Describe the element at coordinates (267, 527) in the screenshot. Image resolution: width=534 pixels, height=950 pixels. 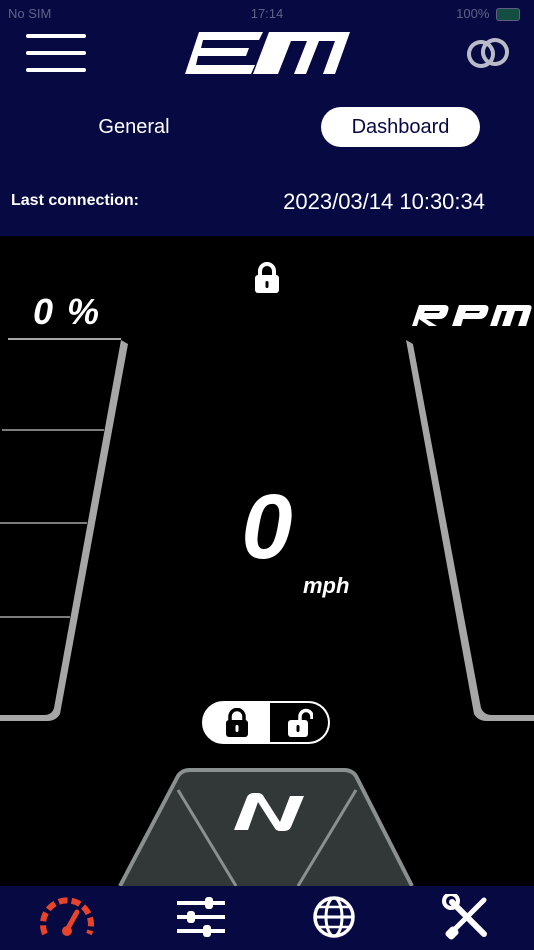
I see `speed-value: 0` at that location.